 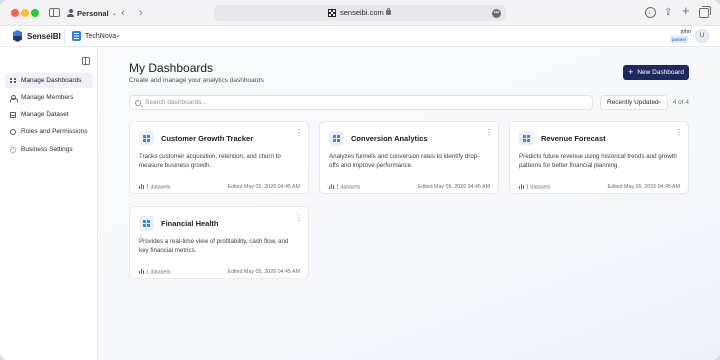 I want to click on sort-value: Recently Updated, so click(x=633, y=102).